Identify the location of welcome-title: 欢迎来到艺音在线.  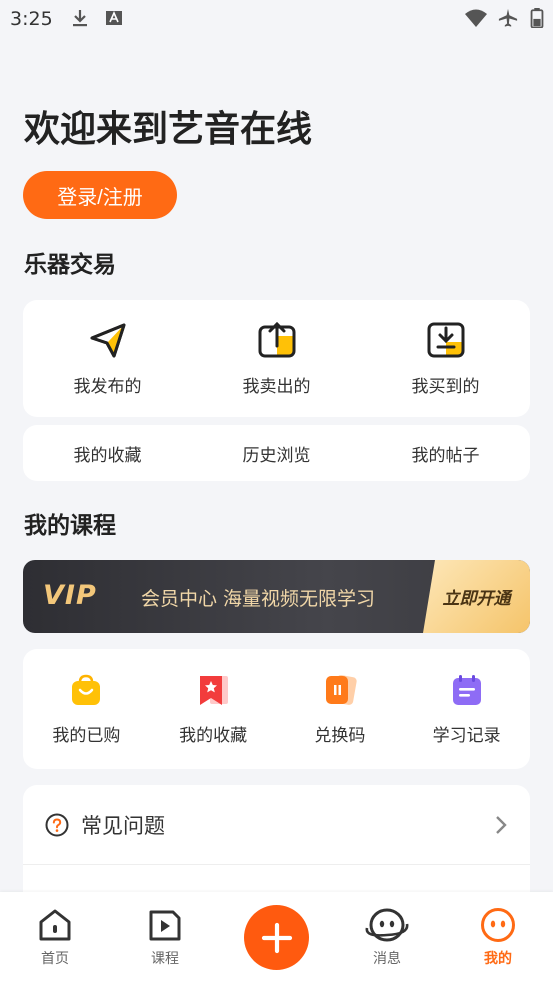
(168, 129).